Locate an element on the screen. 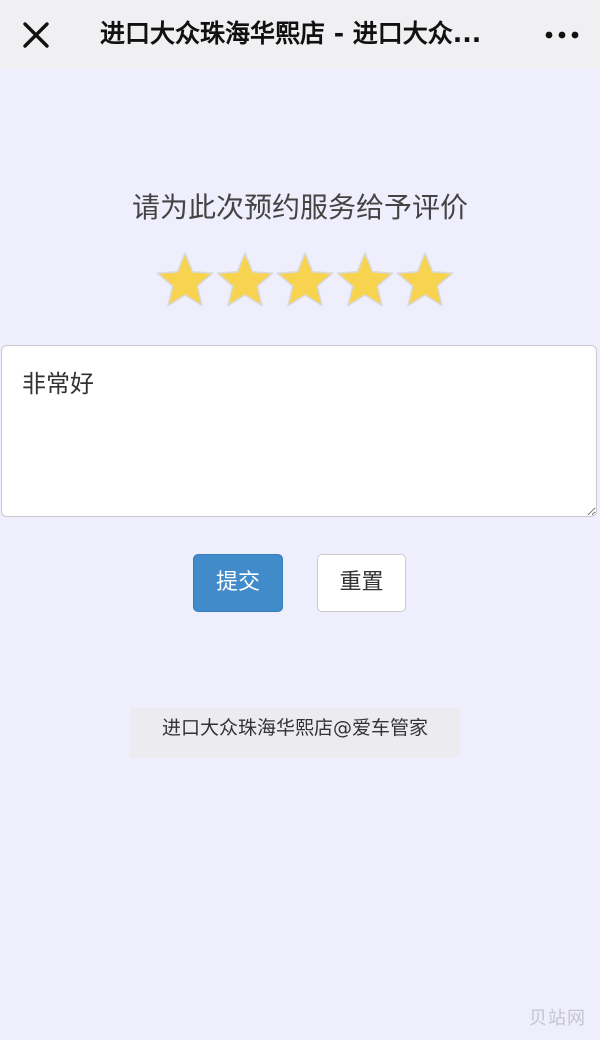  submit-button: 提交 is located at coordinates (238, 583).